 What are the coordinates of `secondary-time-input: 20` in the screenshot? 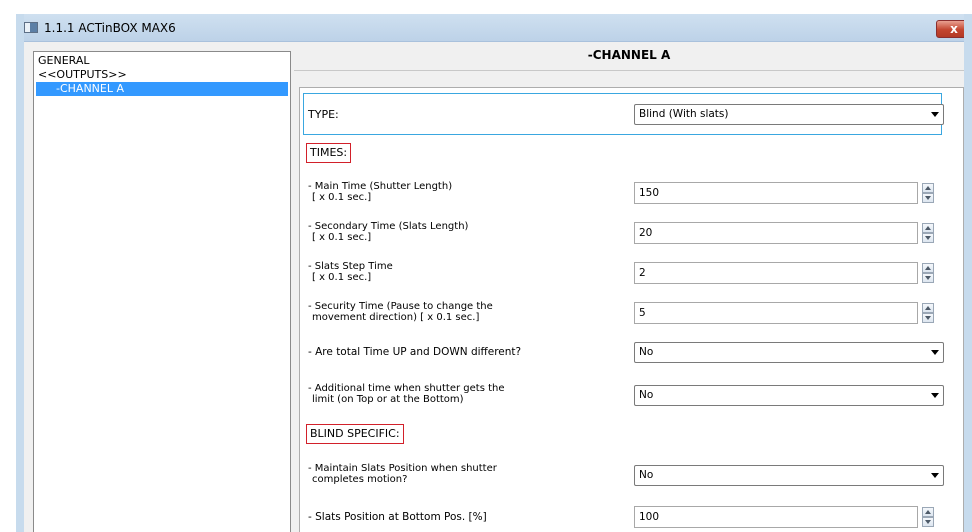 It's located at (776, 233).